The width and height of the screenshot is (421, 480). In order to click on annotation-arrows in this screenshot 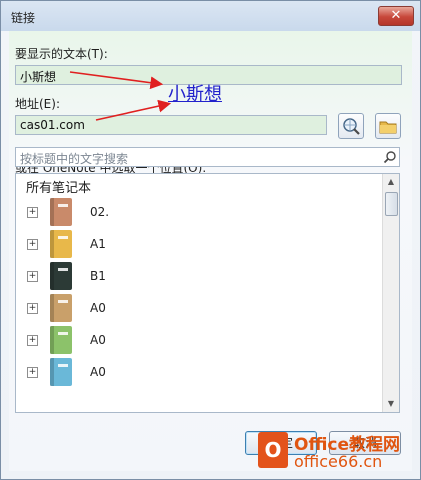, I will do `click(120, 96)`.